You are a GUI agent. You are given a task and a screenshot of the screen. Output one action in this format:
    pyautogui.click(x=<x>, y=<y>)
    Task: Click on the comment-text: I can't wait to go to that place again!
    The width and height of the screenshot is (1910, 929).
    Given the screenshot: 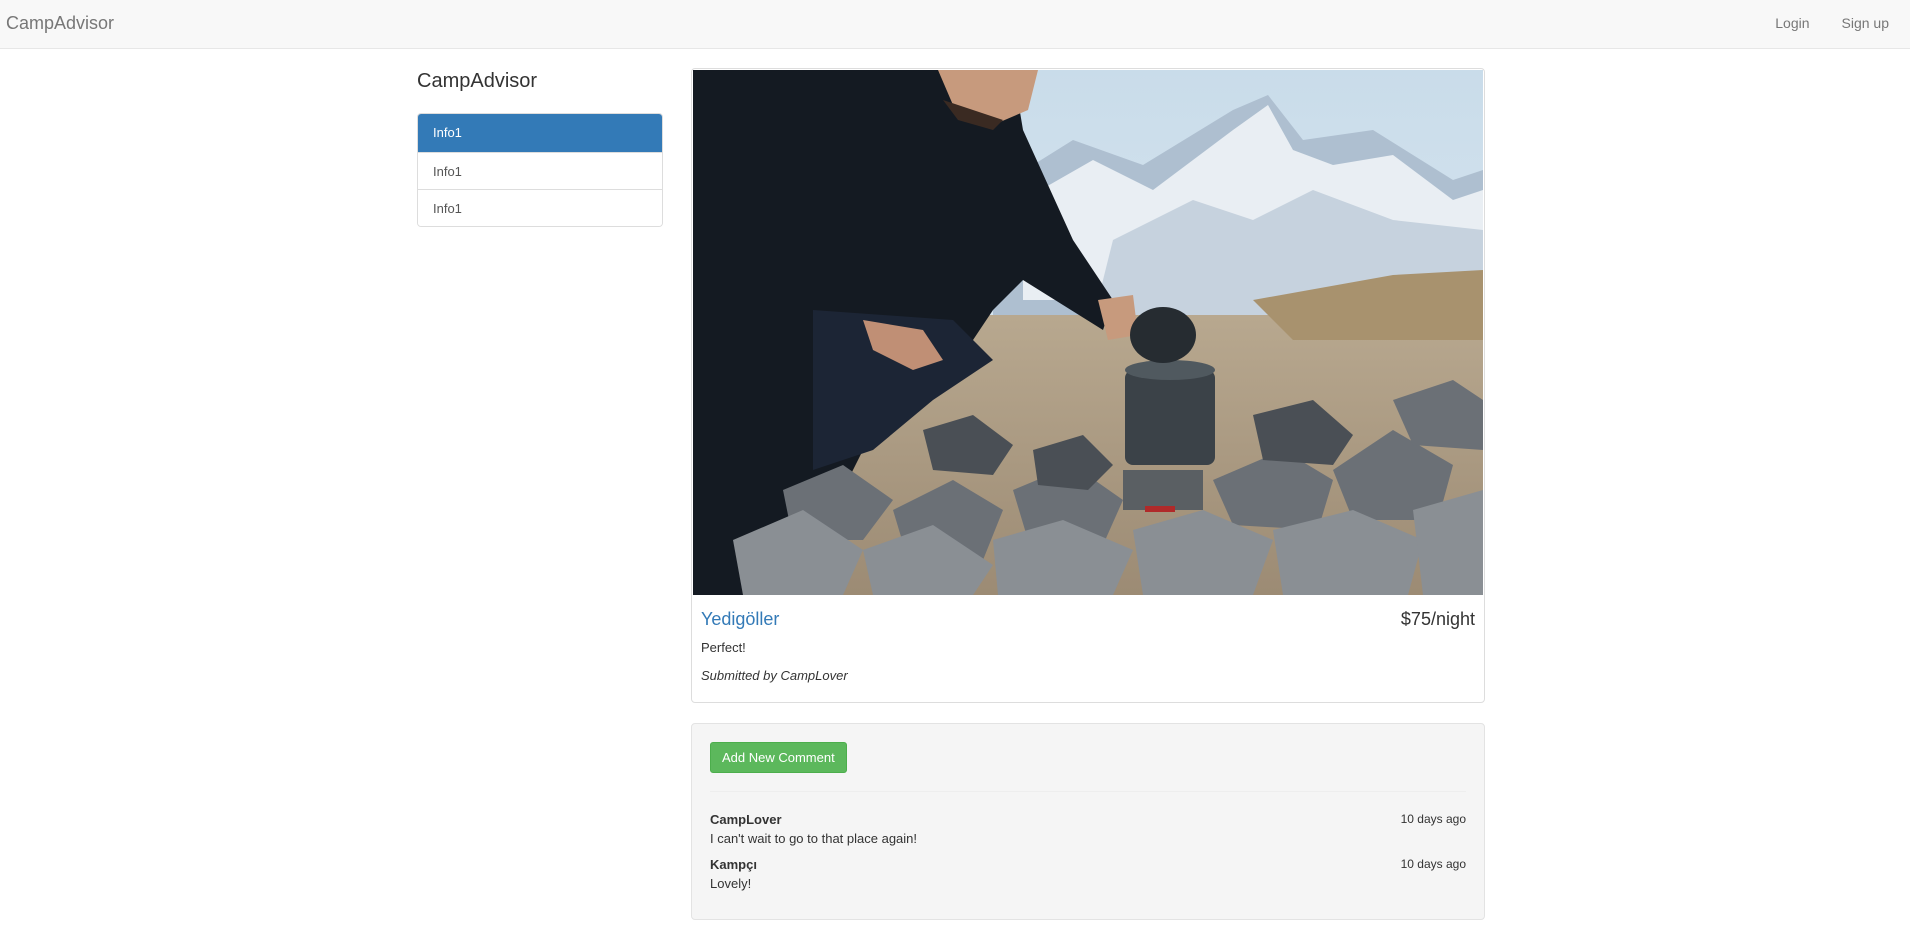 What is the action you would take?
    pyautogui.click(x=814, y=838)
    